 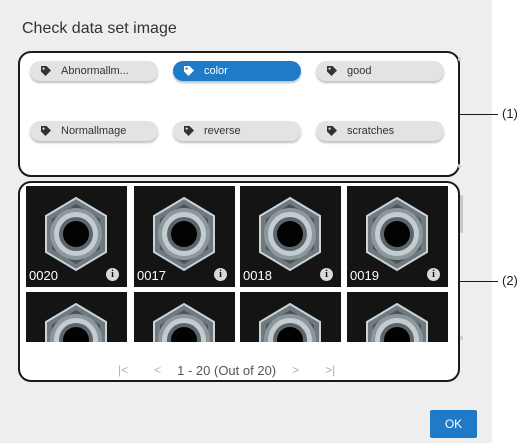 What do you see at coordinates (123, 370) in the screenshot?
I see `first-page-button: |<` at bounding box center [123, 370].